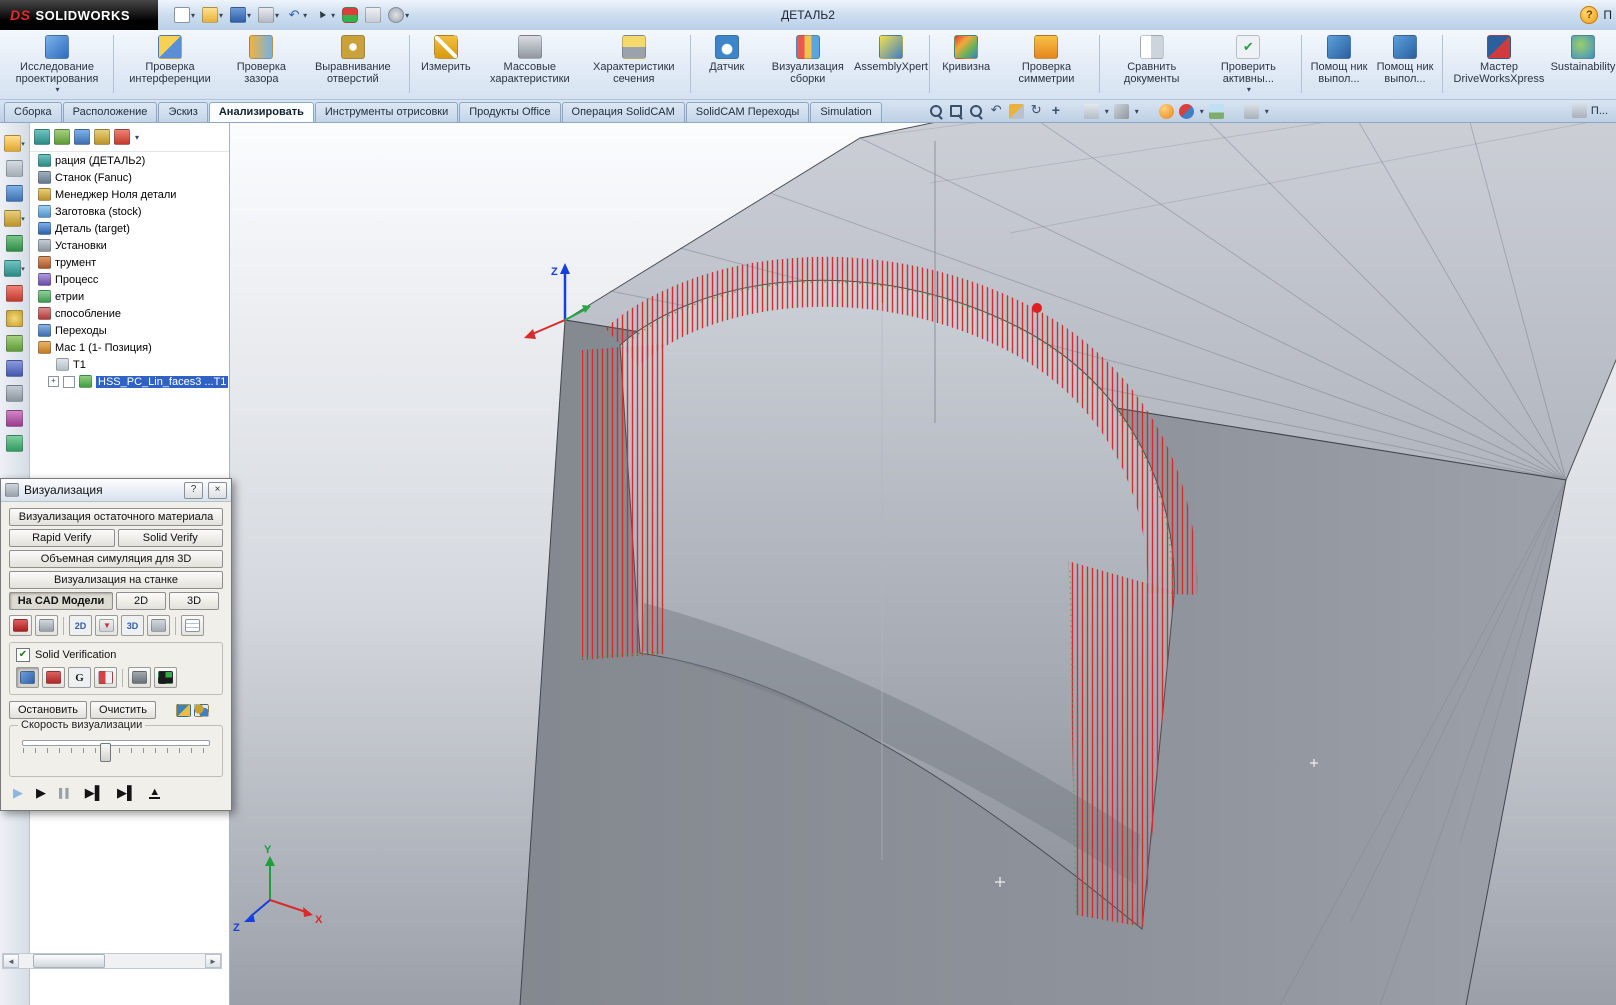 The height and width of the screenshot is (1005, 1616). What do you see at coordinates (1121, 111) in the screenshot?
I see `display-style-icon` at bounding box center [1121, 111].